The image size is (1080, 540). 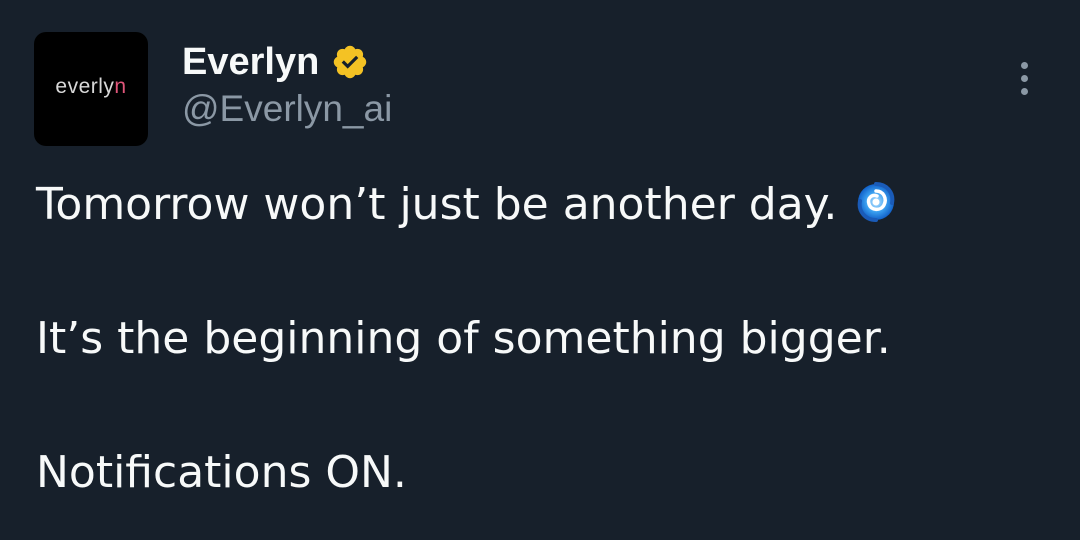 What do you see at coordinates (287, 109) in the screenshot?
I see `author-handle: @Everlyn_ai` at bounding box center [287, 109].